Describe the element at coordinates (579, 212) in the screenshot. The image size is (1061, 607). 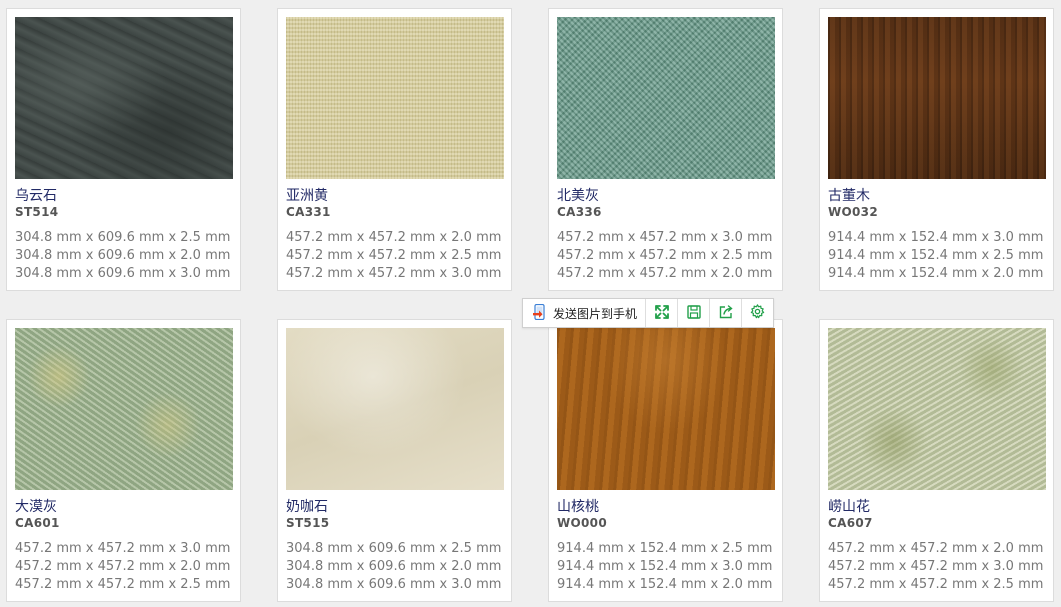
I see `product-code: CA336` at that location.